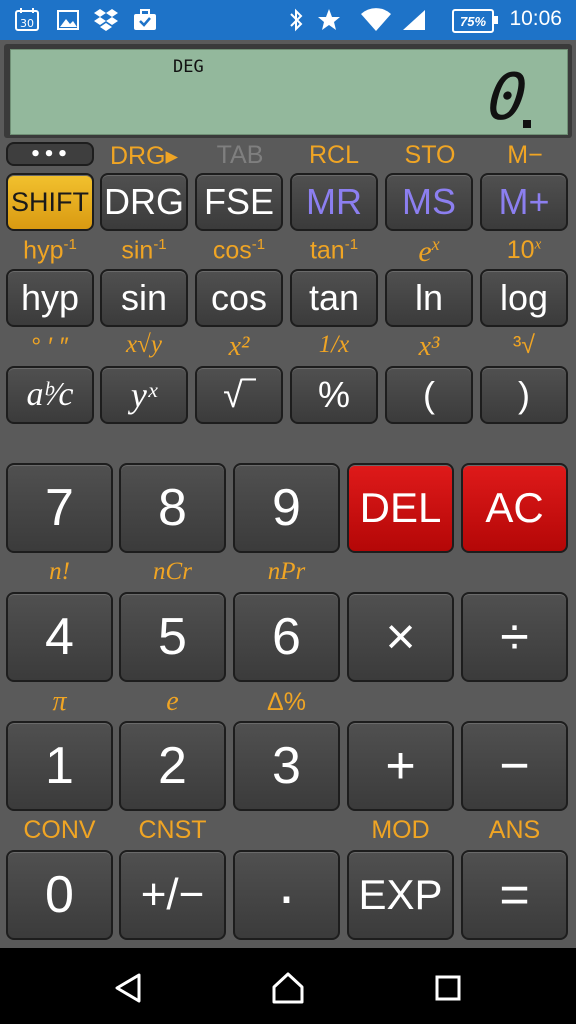 The image size is (576, 1024). Describe the element at coordinates (172, 508) in the screenshot. I see `digit-8-button: 8` at that location.